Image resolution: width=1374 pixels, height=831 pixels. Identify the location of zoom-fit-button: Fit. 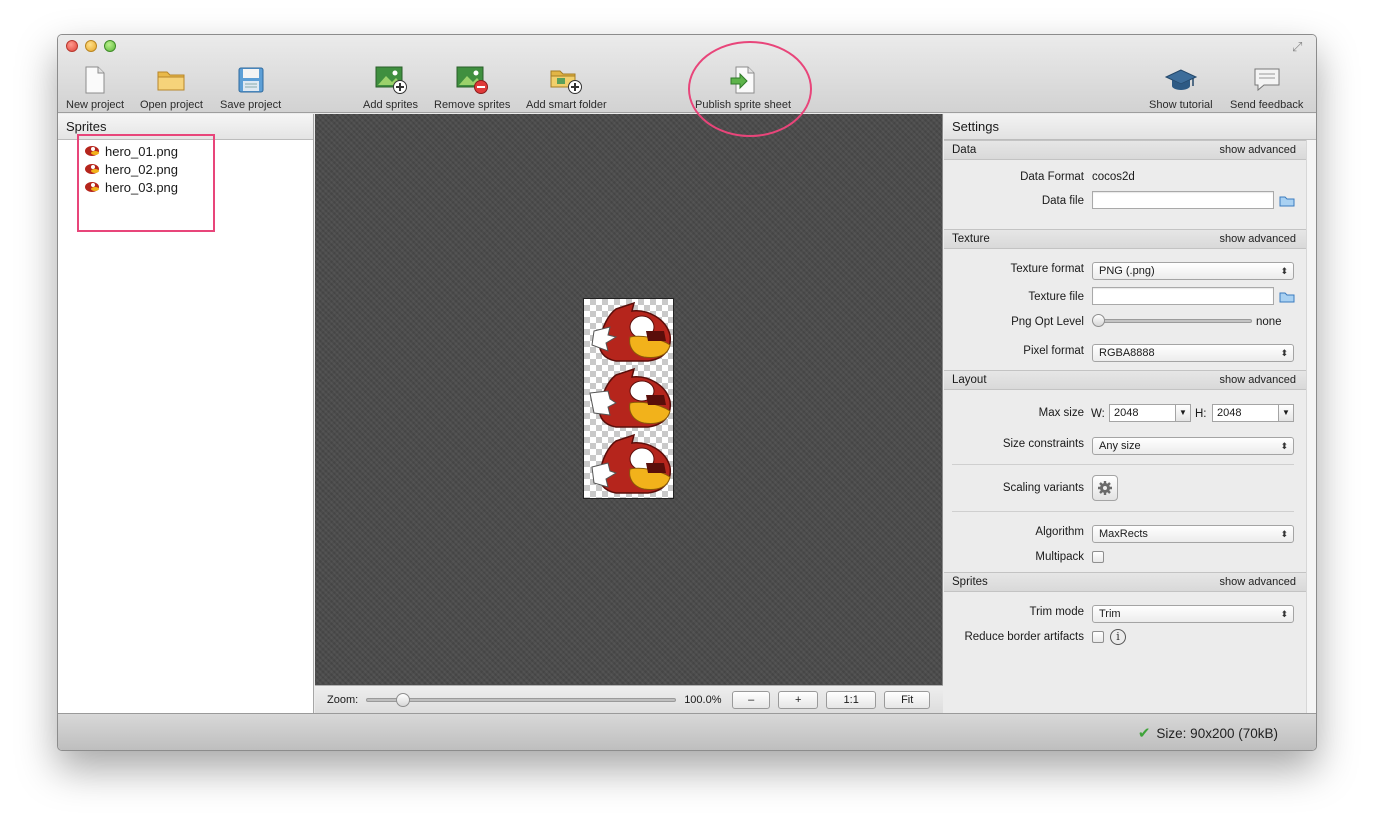
(907, 699).